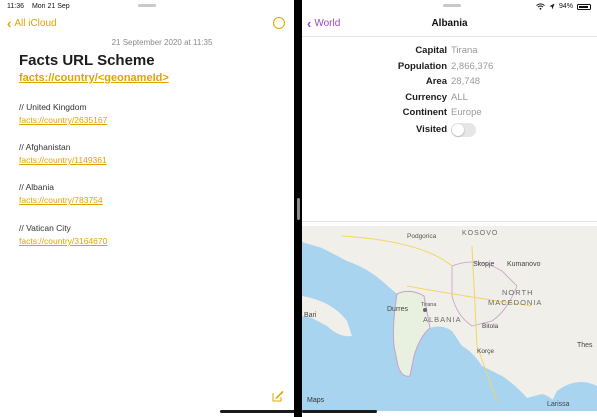 The image size is (597, 417). Describe the element at coordinates (162, 42) in the screenshot. I see `note-date: 21 September 2020 at 11:35` at that location.